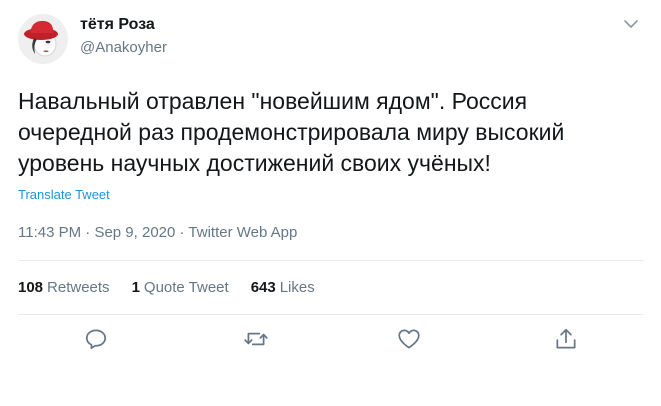  What do you see at coordinates (263, 287) in the screenshot?
I see `likes-count: 643` at bounding box center [263, 287].